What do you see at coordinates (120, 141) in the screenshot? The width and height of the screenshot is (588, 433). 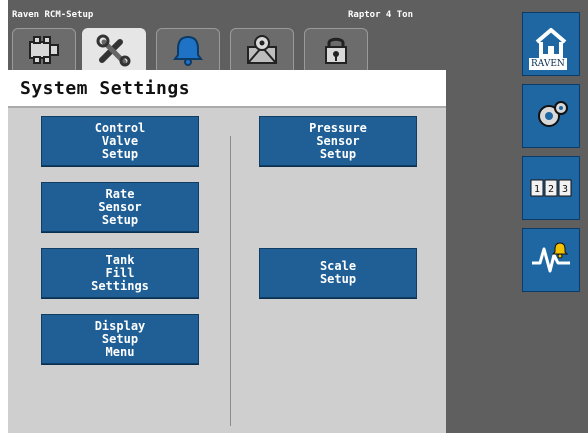 I see `control-valve-setup-button: Control Valve Setup` at bounding box center [120, 141].